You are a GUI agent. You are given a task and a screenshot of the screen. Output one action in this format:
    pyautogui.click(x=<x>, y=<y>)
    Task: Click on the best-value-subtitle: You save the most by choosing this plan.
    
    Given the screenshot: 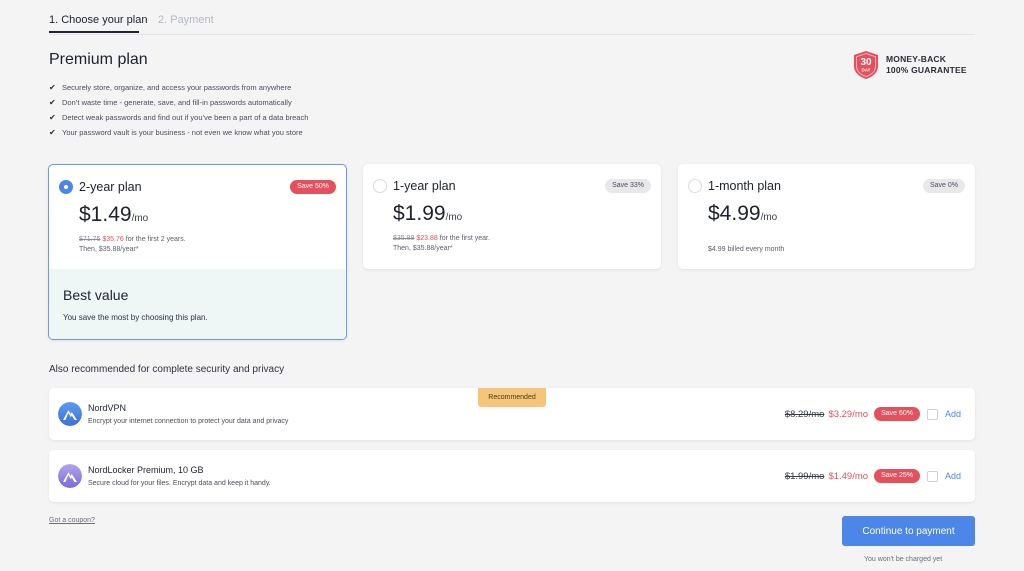 What is the action you would take?
    pyautogui.click(x=135, y=317)
    